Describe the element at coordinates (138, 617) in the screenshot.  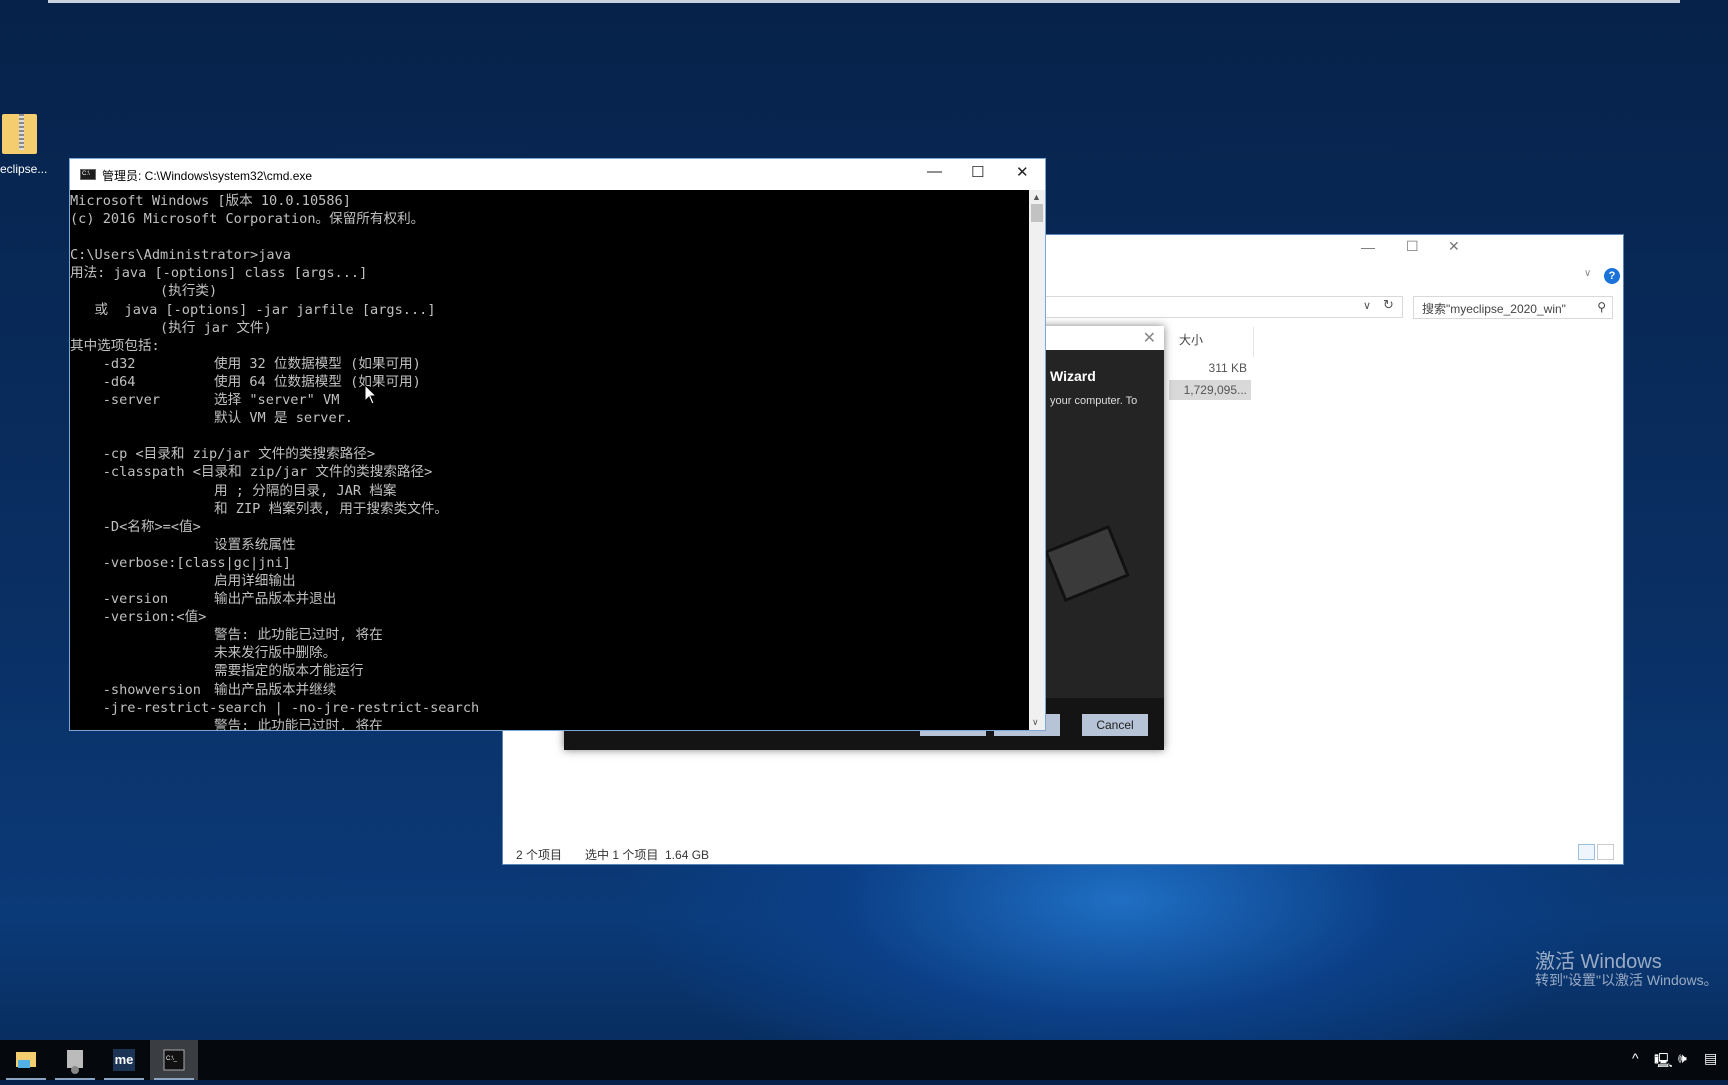
I see `console-text: -version:<值>` at that location.